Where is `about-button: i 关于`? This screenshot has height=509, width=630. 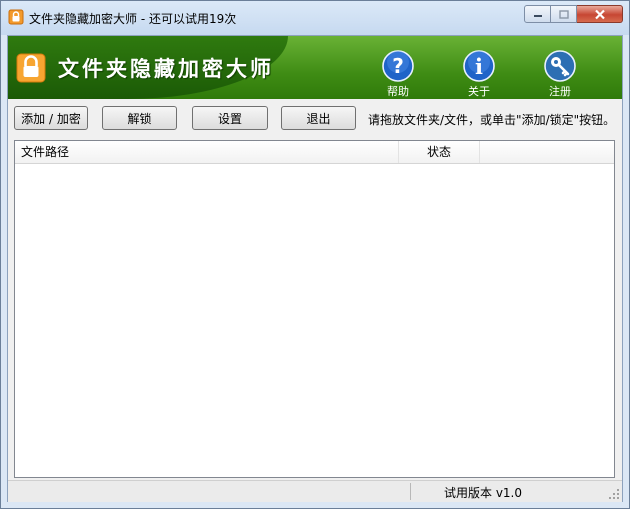 about-button: i 关于 is located at coordinates (479, 74).